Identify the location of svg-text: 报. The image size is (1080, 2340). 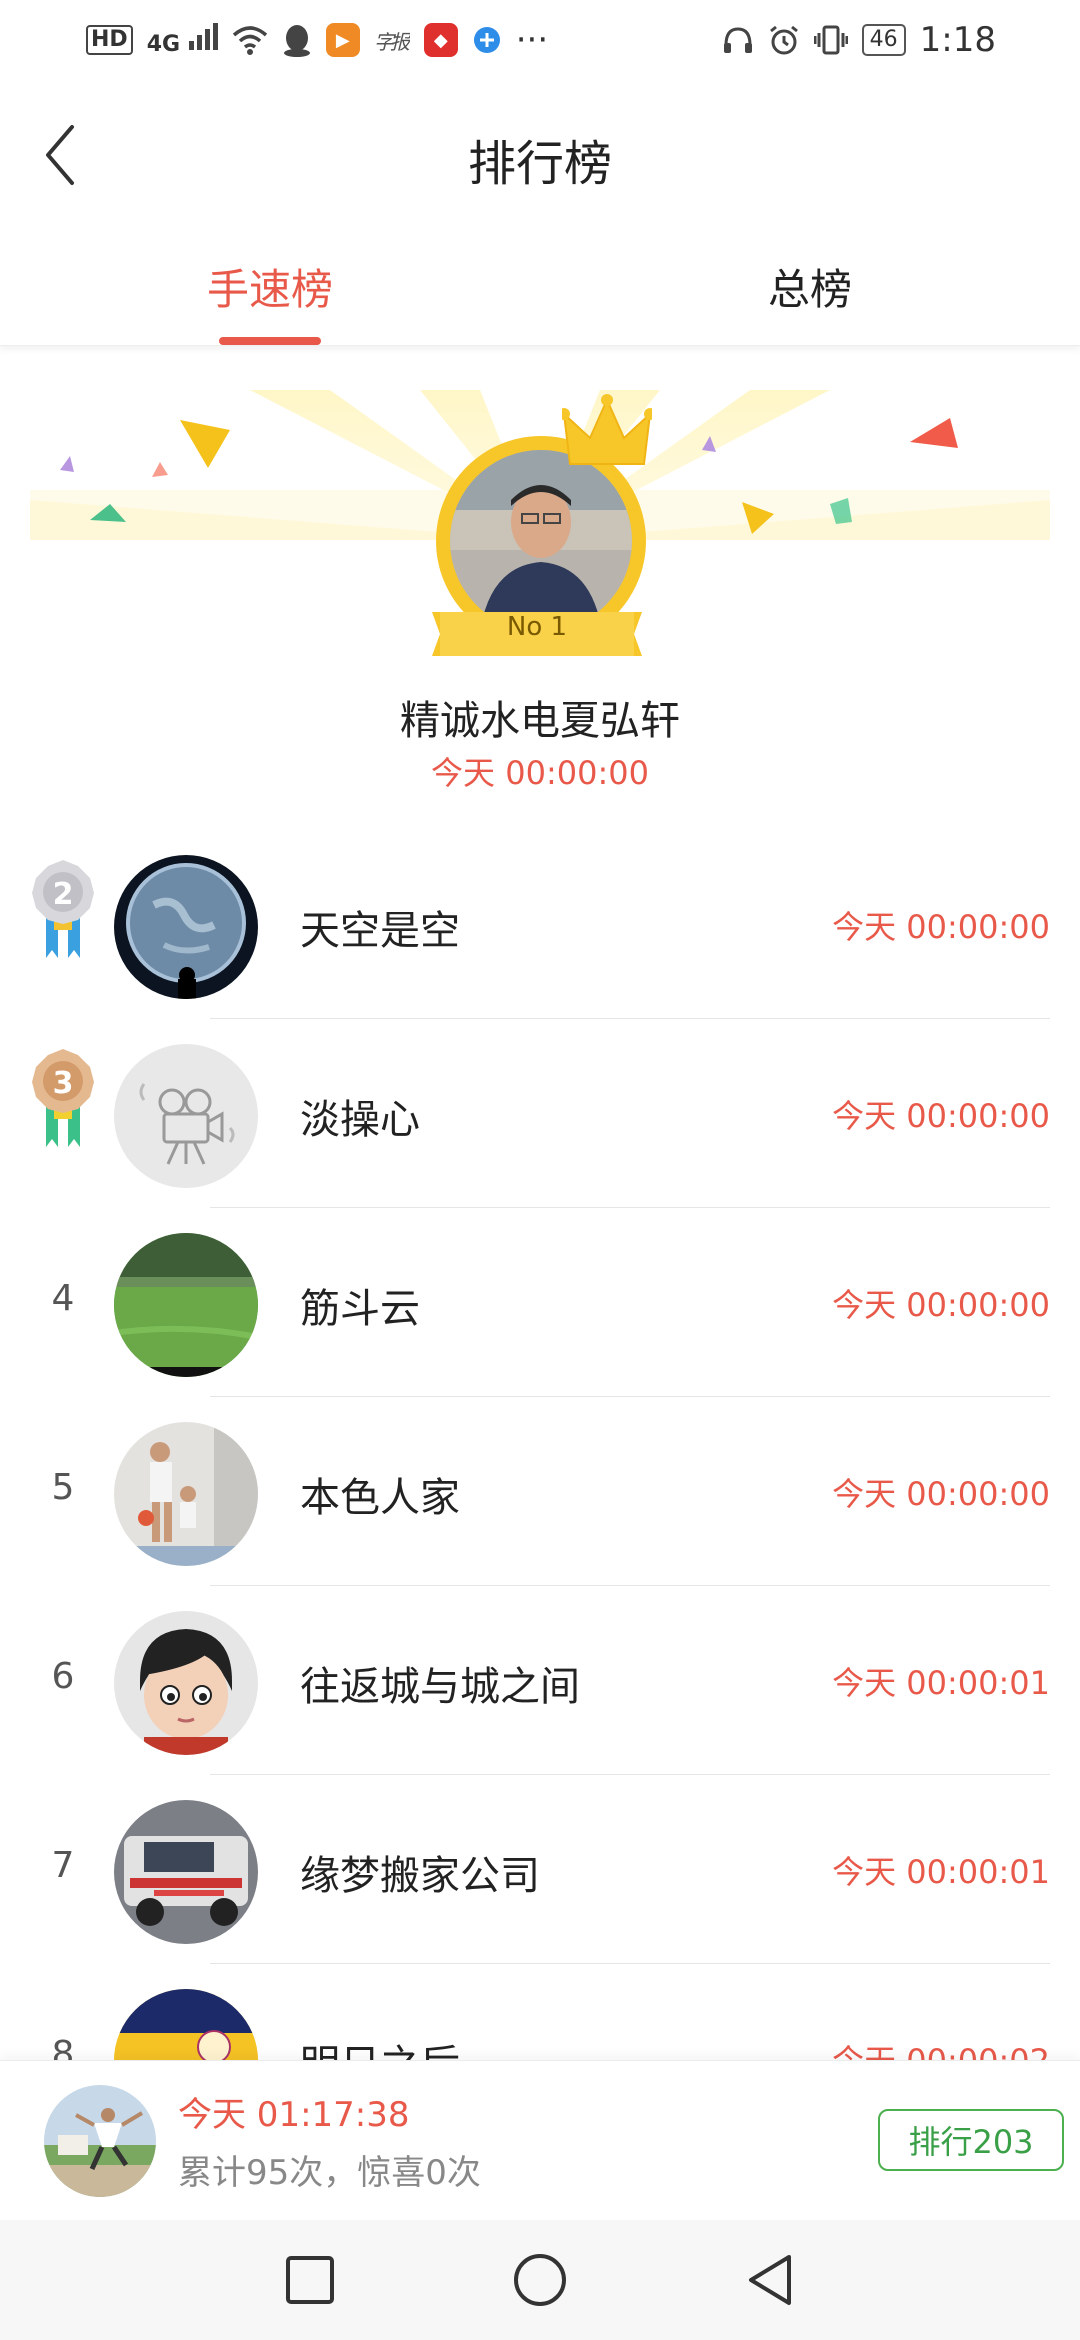
(400, 42).